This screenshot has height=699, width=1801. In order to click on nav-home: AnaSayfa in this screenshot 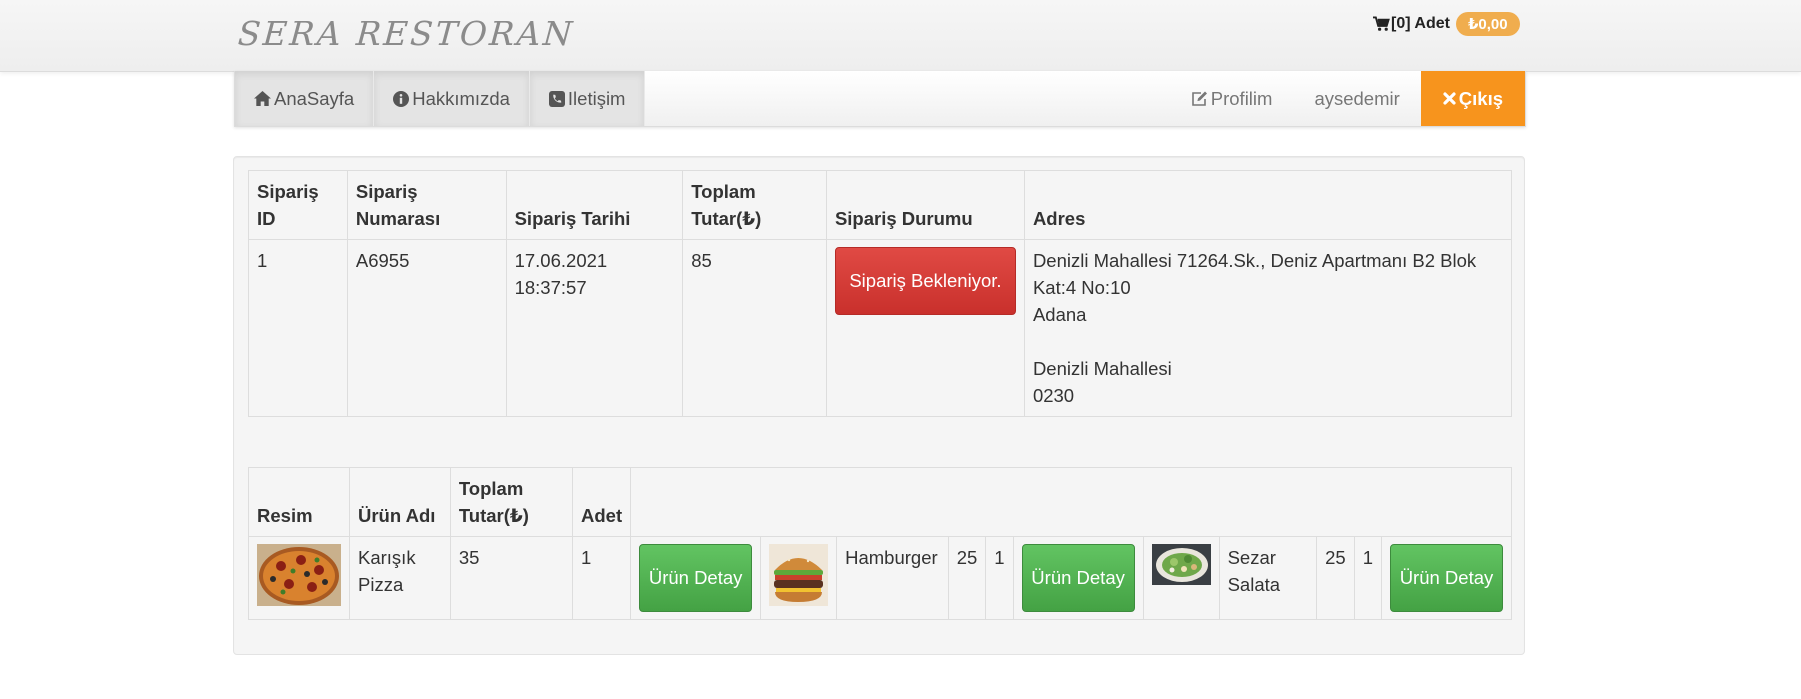, I will do `click(305, 98)`.